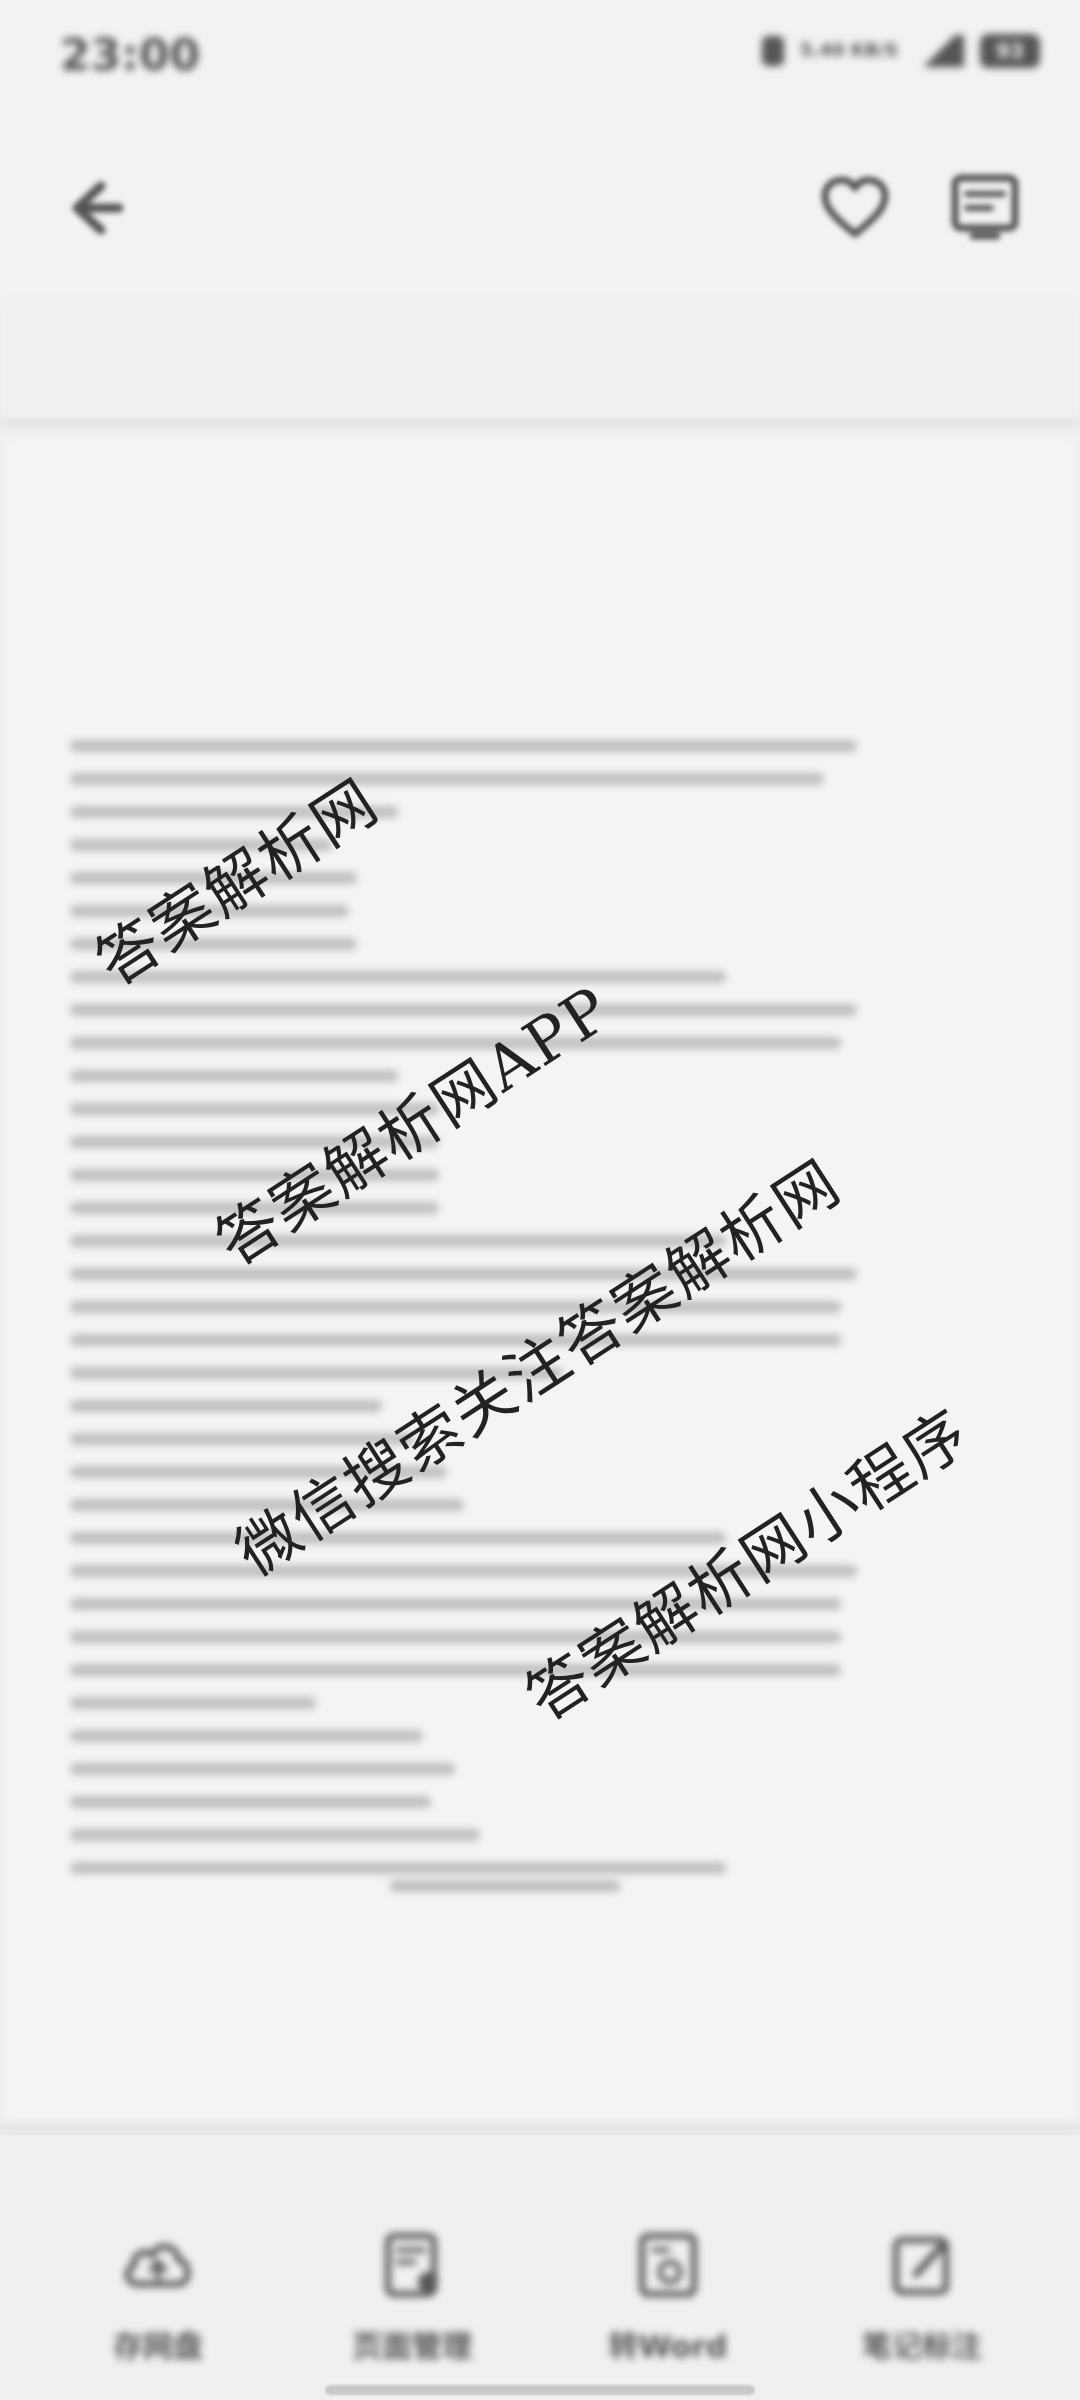  What do you see at coordinates (157, 2265) in the screenshot?
I see `cloud-save-icon` at bounding box center [157, 2265].